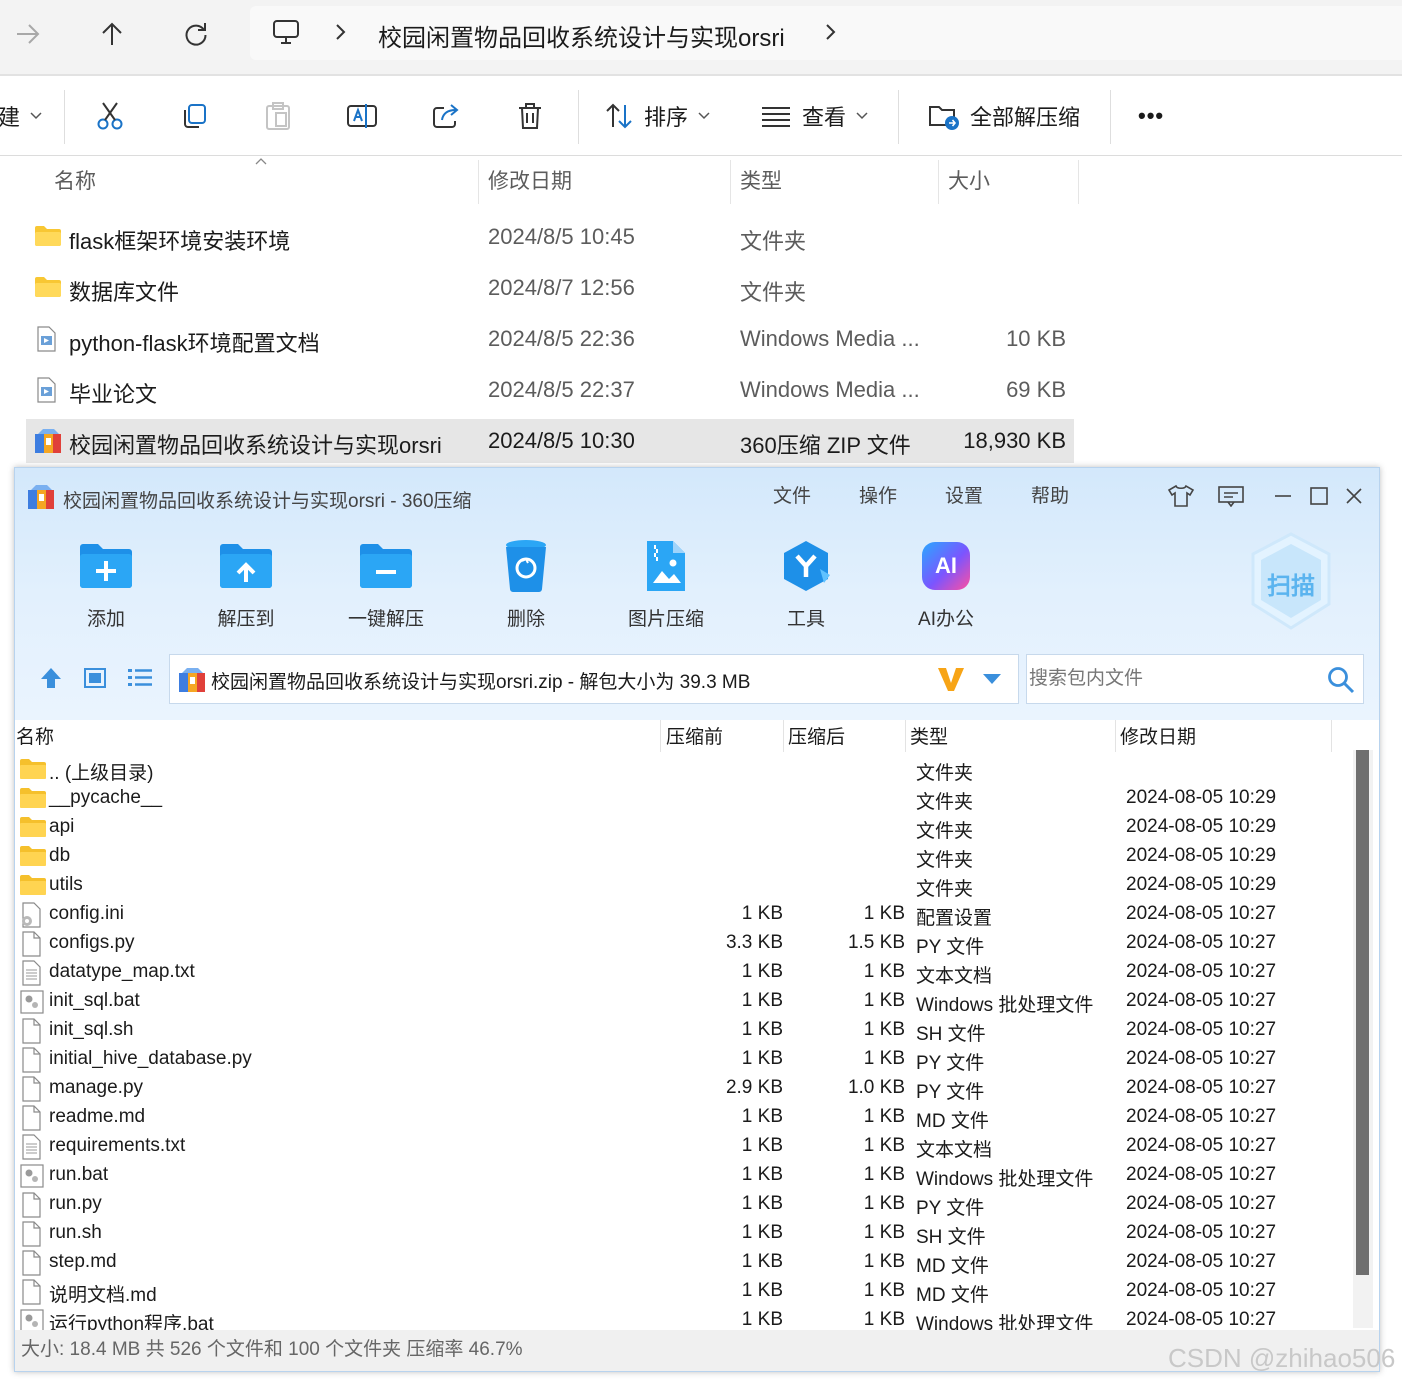  I want to click on up-arrow-icon, so click(51, 678).